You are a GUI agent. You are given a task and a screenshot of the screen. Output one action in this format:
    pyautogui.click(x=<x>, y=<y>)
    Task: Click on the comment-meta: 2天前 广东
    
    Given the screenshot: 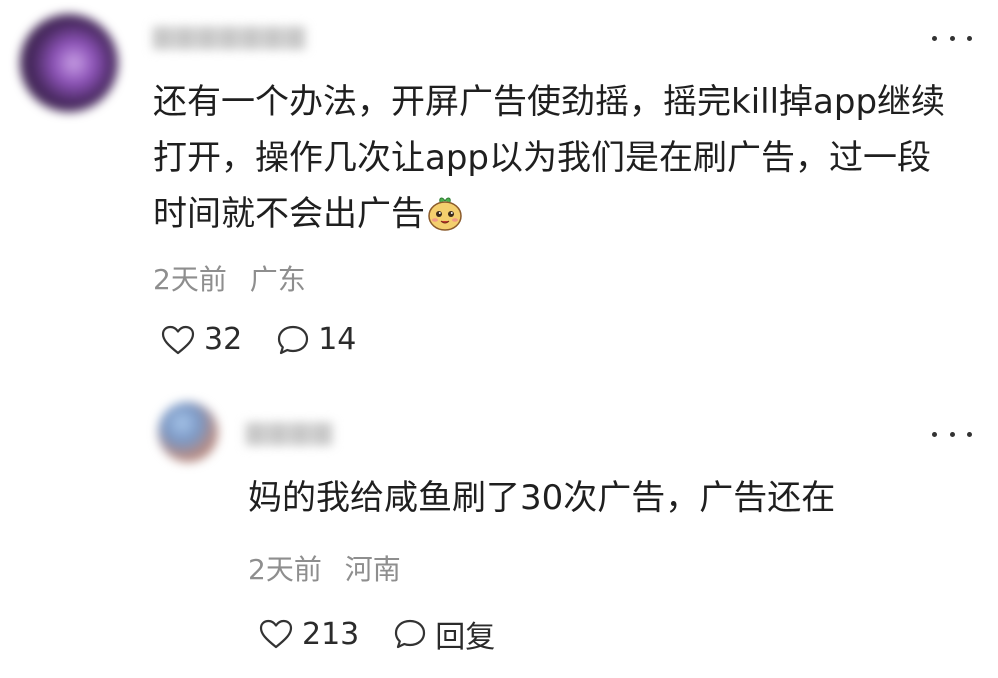 What is the action you would take?
    pyautogui.click(x=229, y=278)
    